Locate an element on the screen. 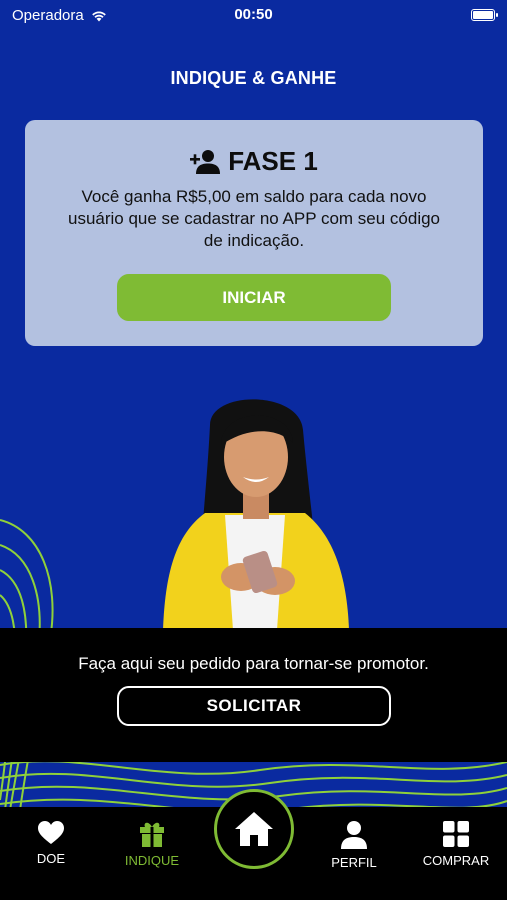 This screenshot has height=900, width=507. clock: 00:50 is located at coordinates (253, 14).